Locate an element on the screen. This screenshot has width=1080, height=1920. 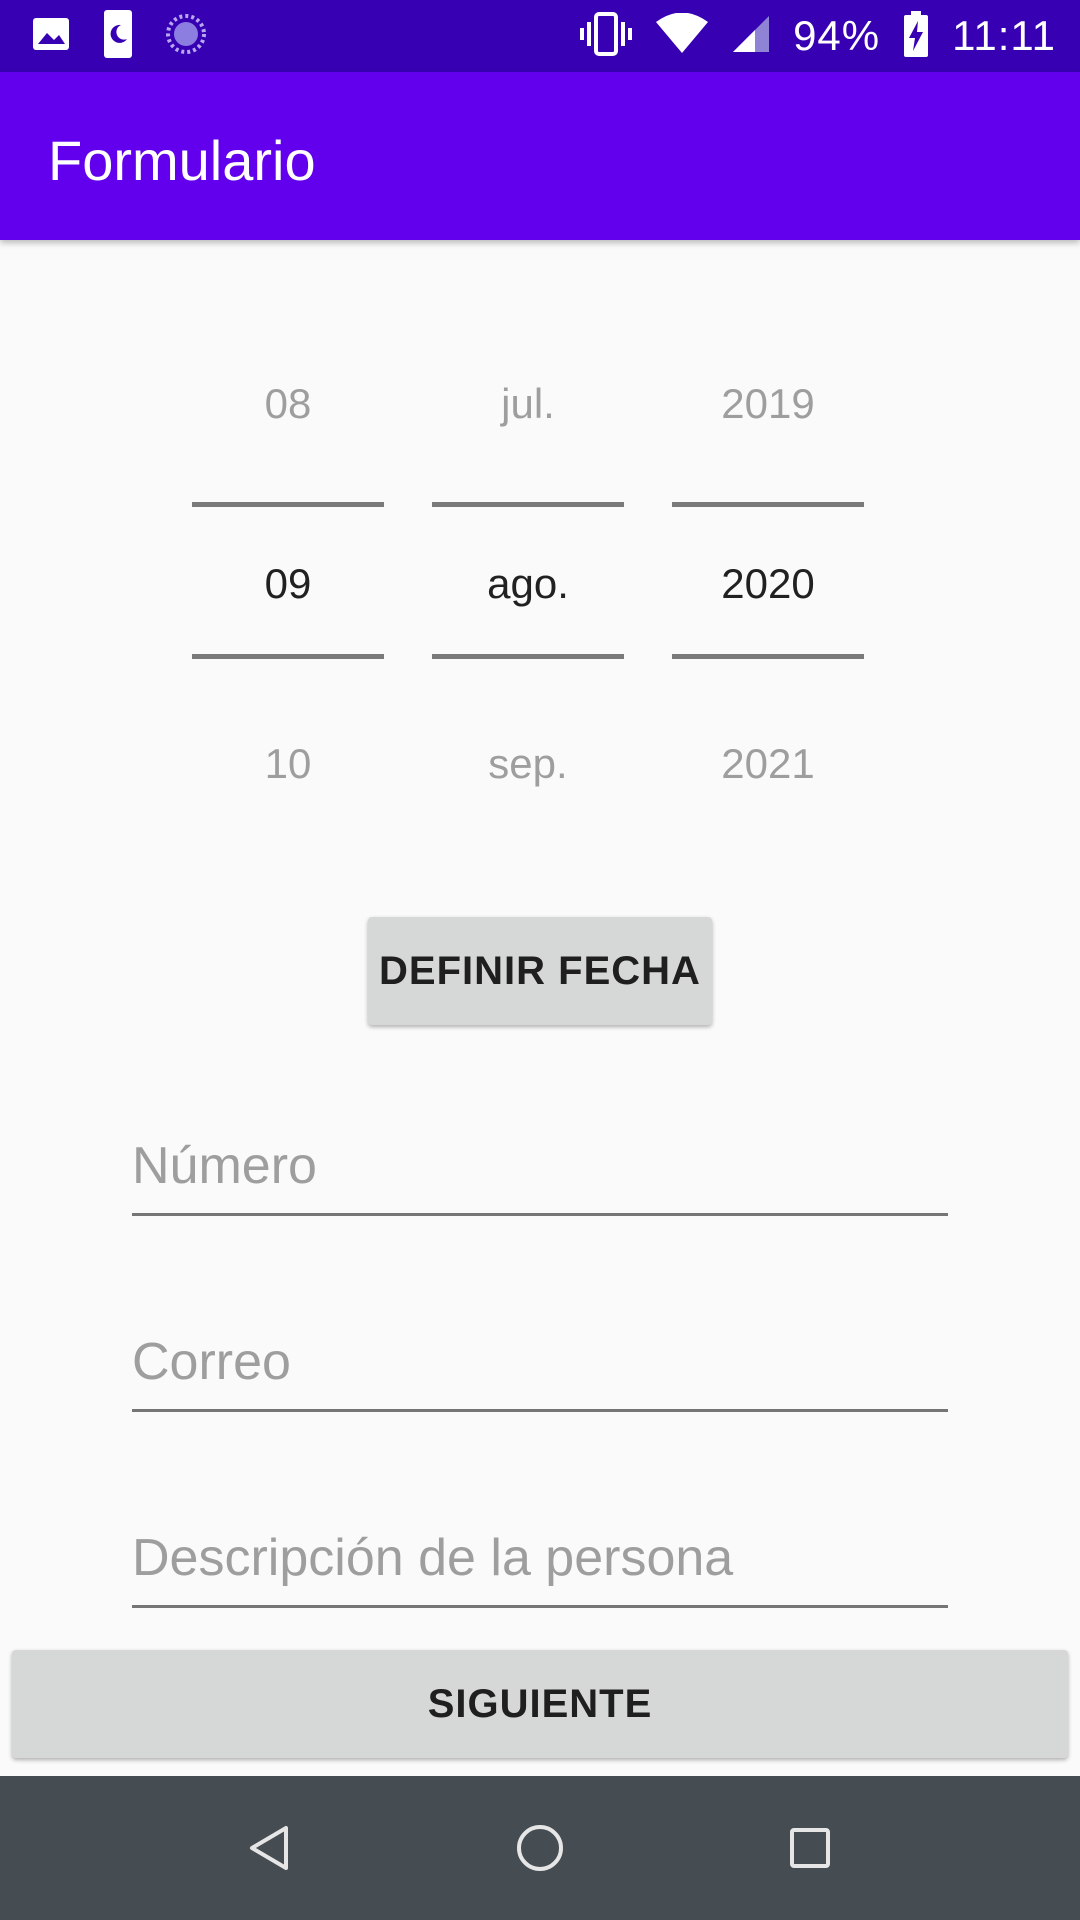
day-divider-top is located at coordinates (288, 504).